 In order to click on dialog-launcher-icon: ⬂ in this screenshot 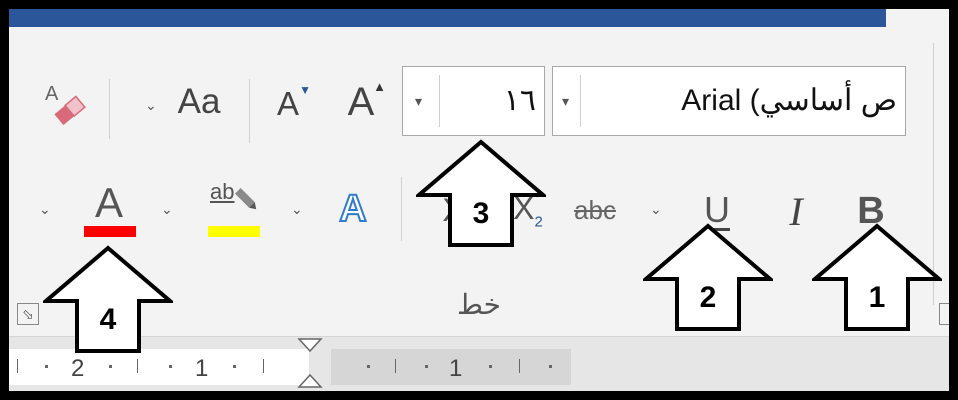, I will do `click(28, 314)`.